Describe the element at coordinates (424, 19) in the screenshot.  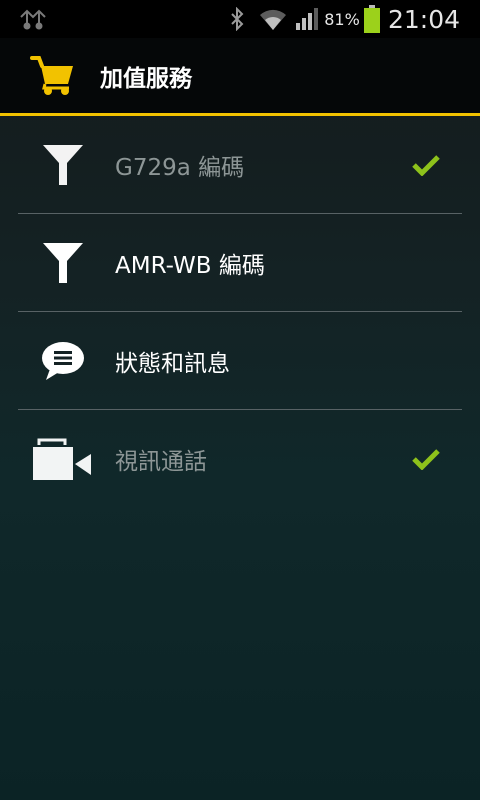
I see `clock: 21:04` at that location.